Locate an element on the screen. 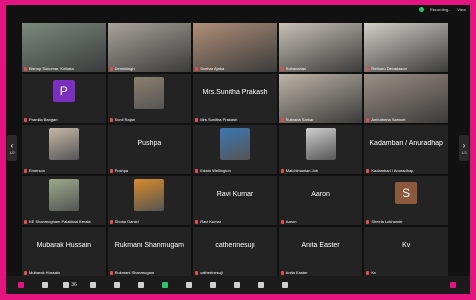 This screenshot has width=476, height=300. react-button is located at coordinates (118, 285).